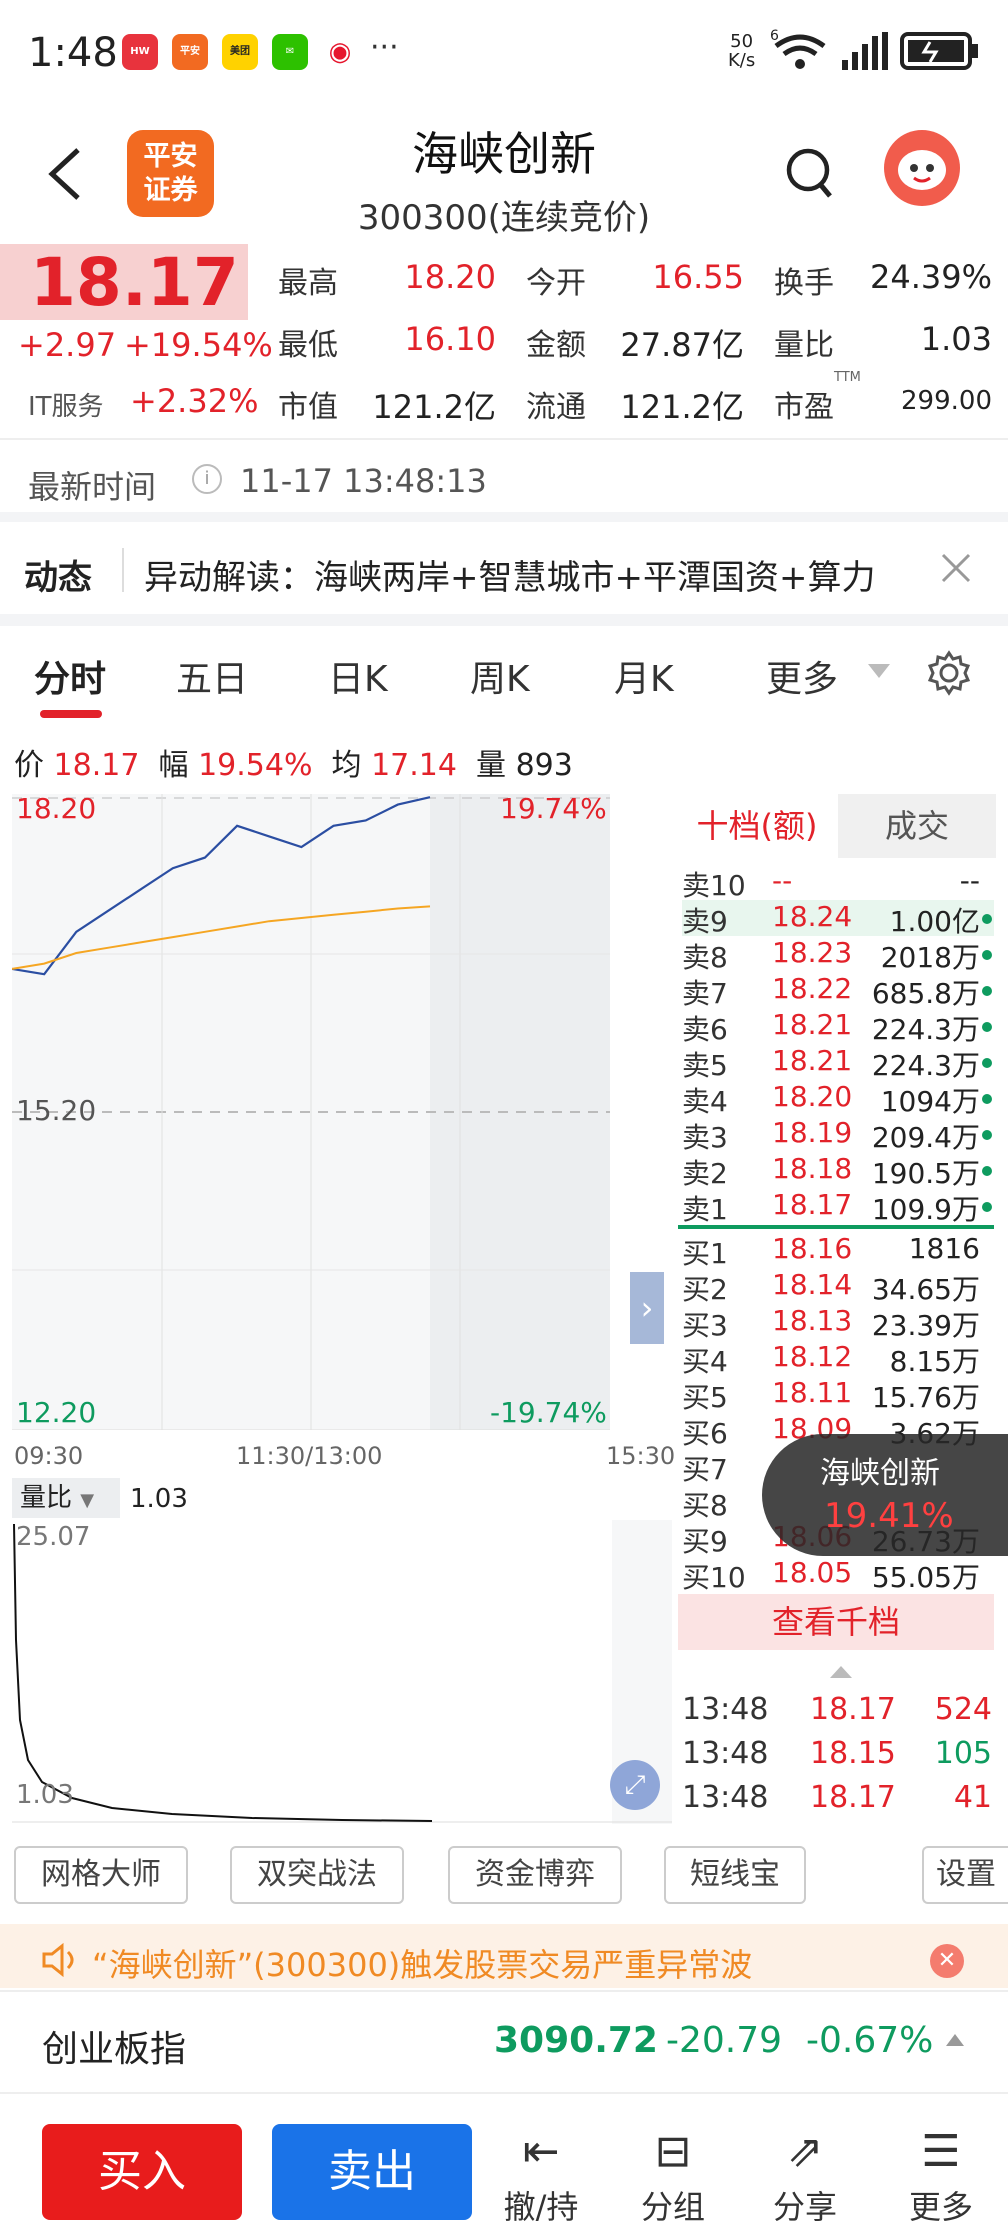 This screenshot has height=2232, width=1008. What do you see at coordinates (885, 1495) in the screenshot?
I see `floating-stock-widget: 海峡创新 19.41%` at bounding box center [885, 1495].